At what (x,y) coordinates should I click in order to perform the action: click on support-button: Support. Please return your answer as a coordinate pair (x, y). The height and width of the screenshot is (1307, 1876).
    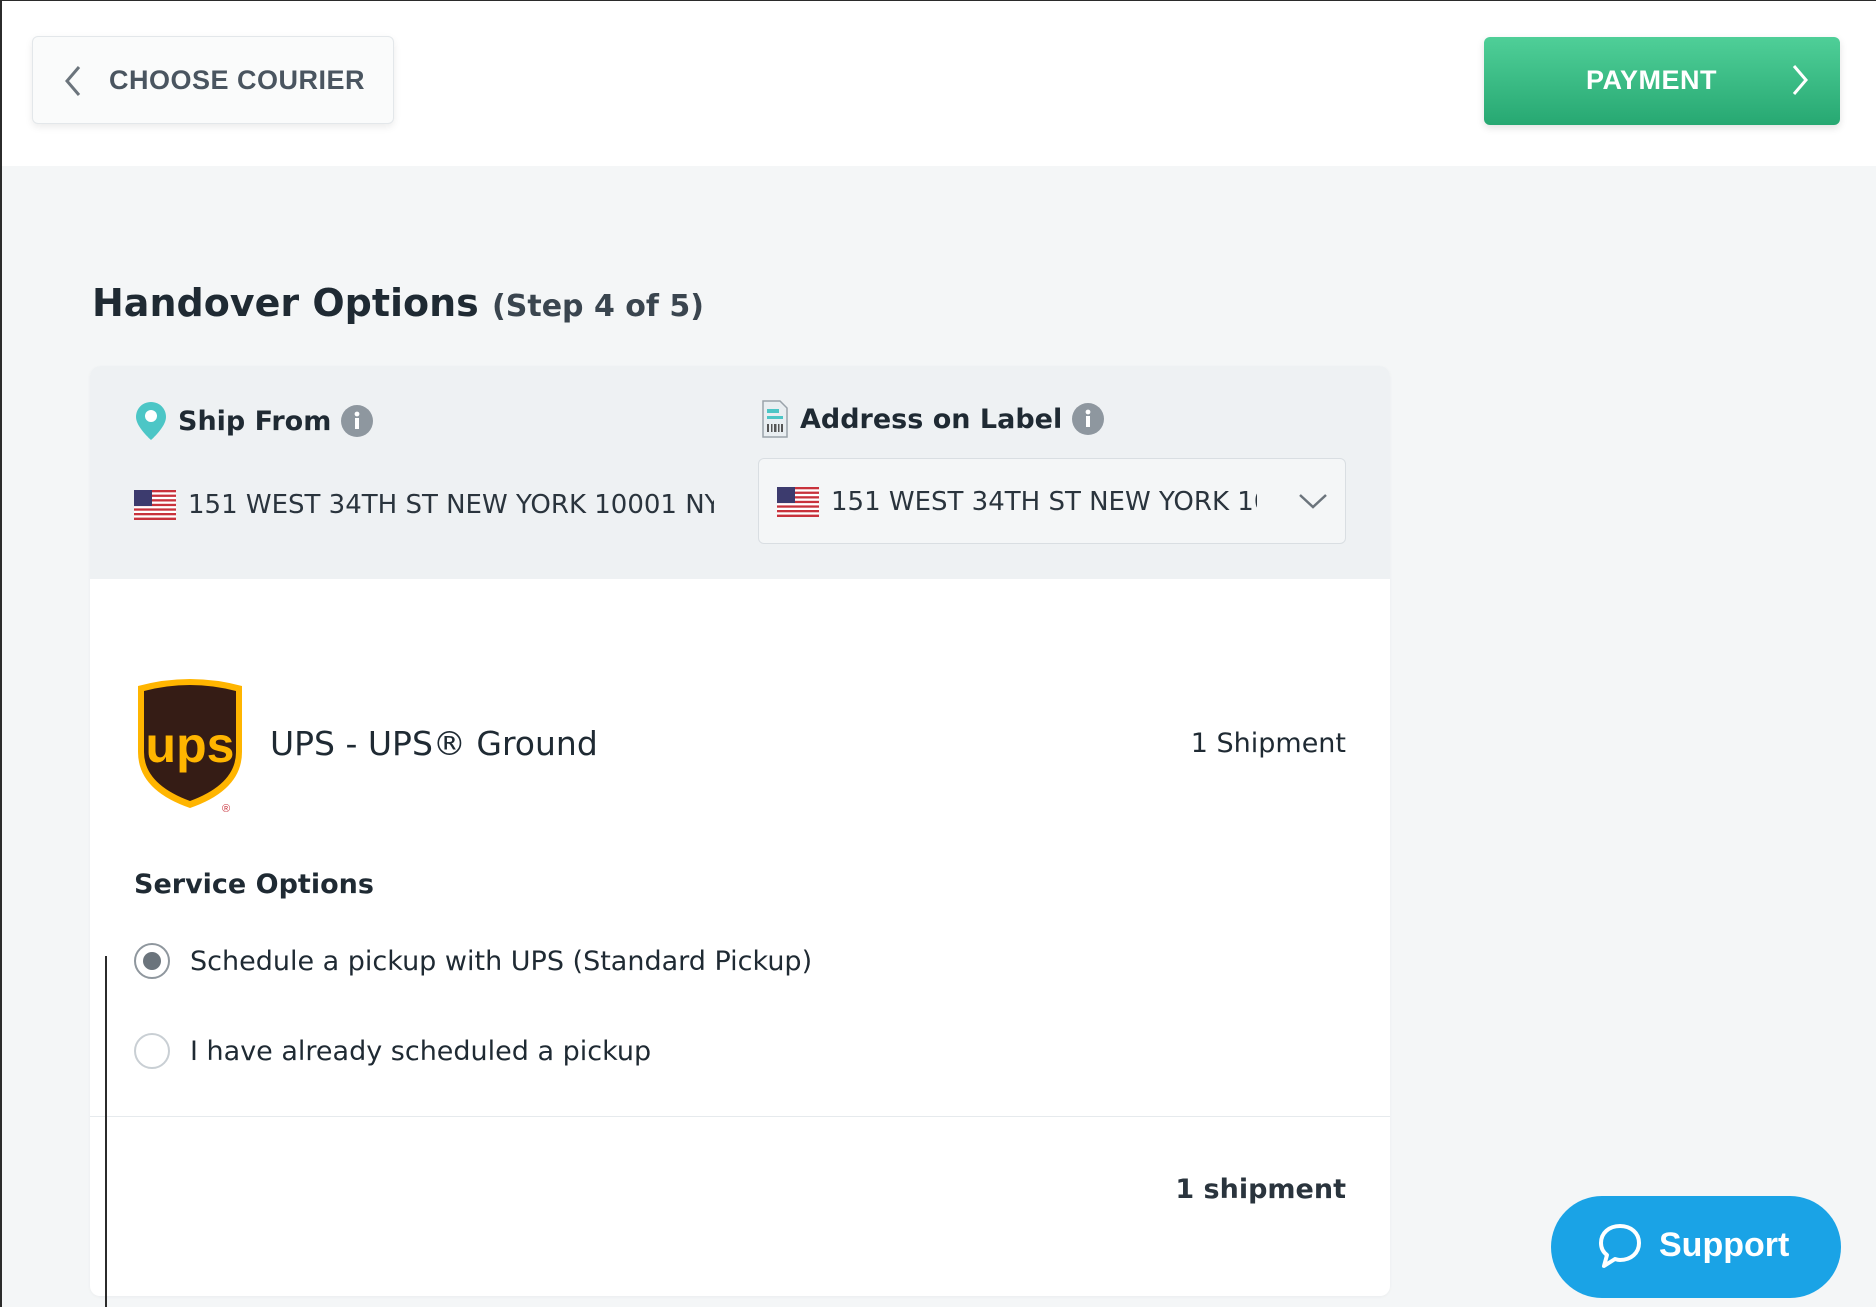
    Looking at the image, I should click on (1696, 1247).